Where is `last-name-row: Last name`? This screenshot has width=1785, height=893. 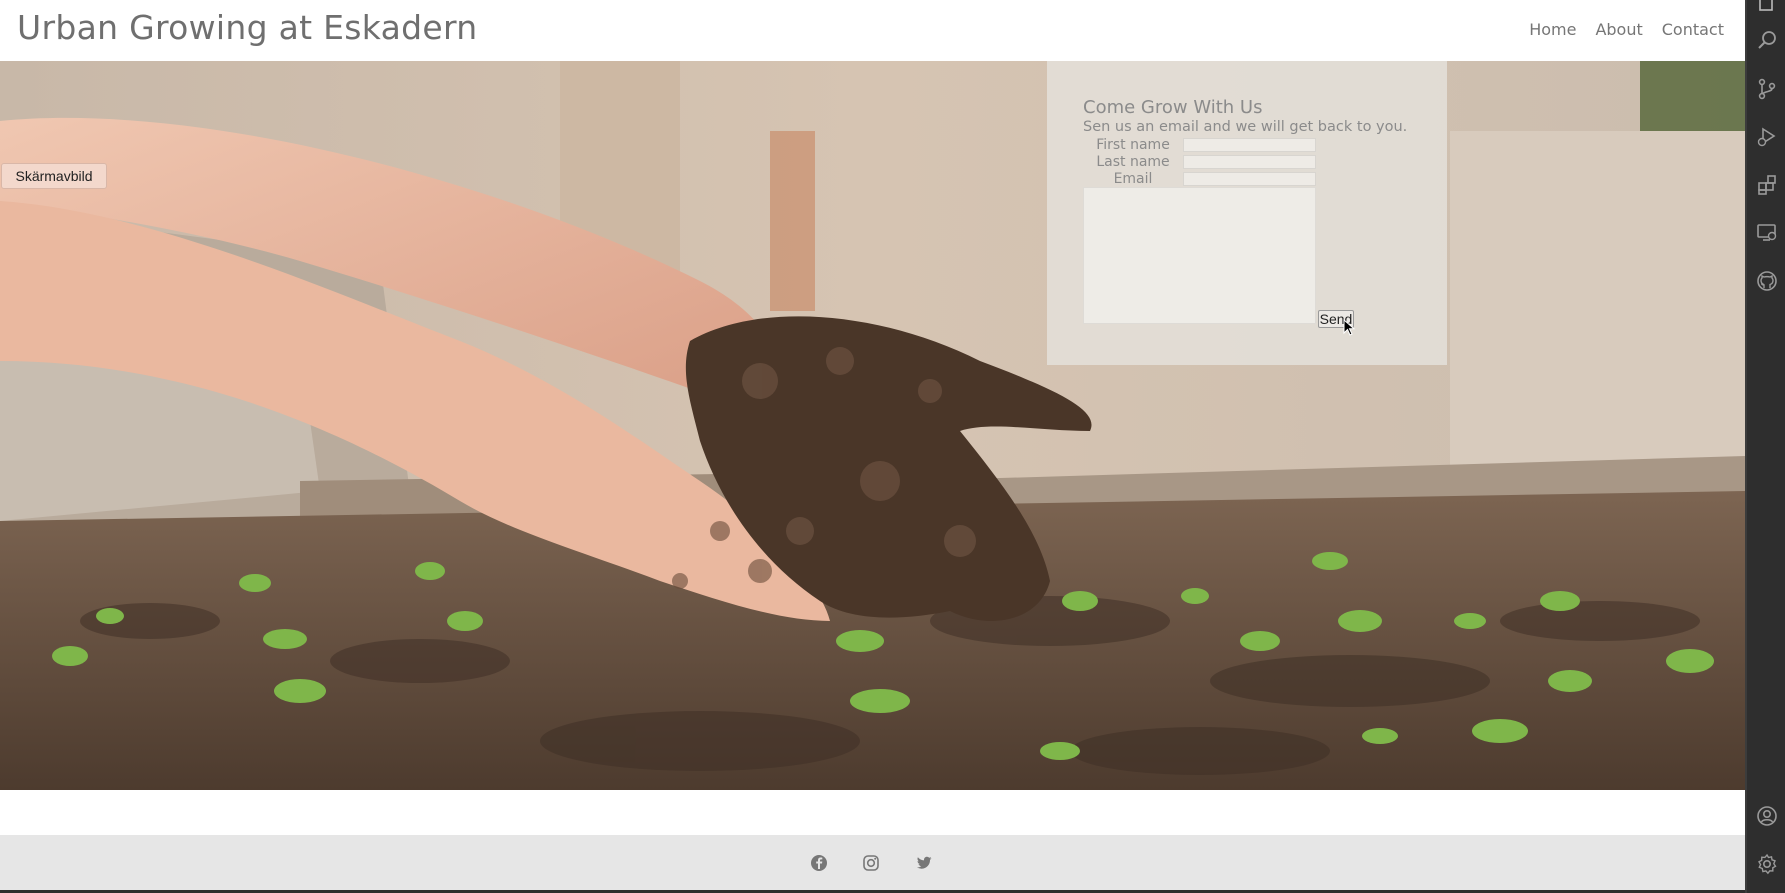 last-name-row: Last name is located at coordinates (1199, 162).